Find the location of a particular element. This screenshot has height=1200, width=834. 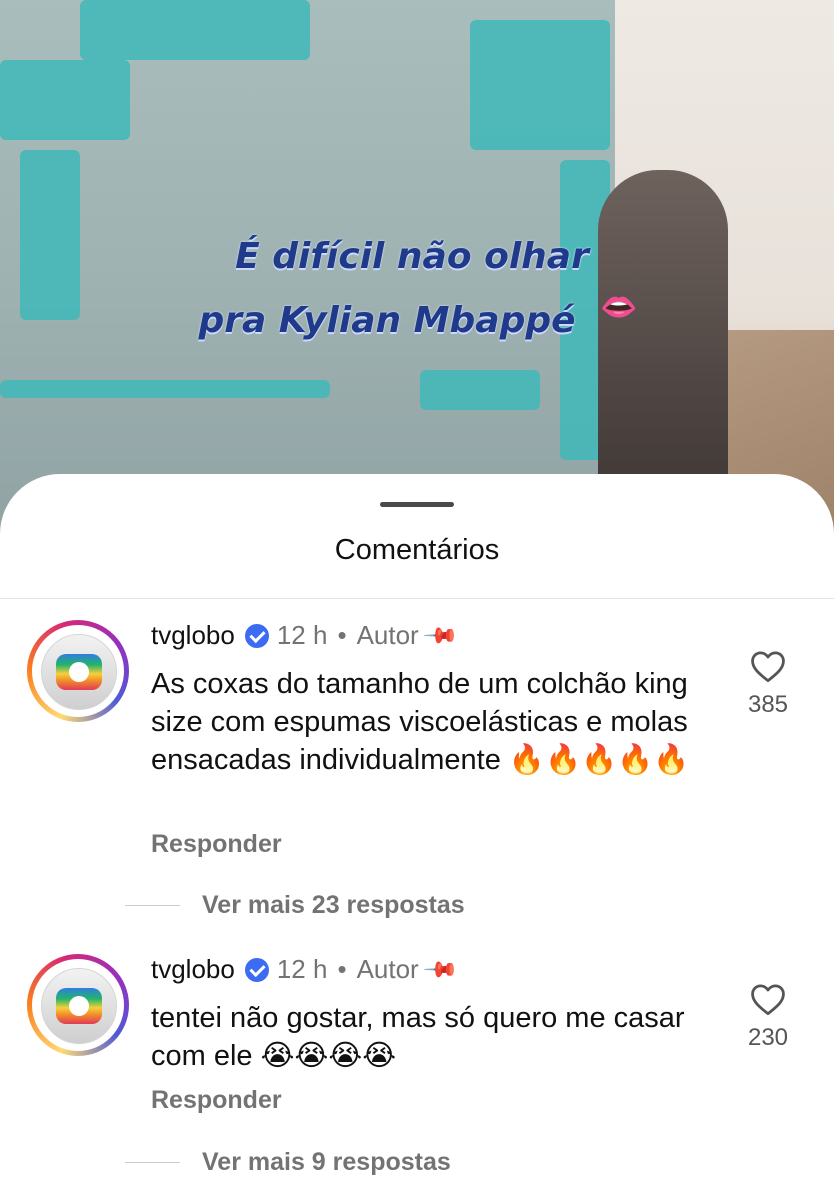

like-button: 230 is located at coordinates (768, 1017).